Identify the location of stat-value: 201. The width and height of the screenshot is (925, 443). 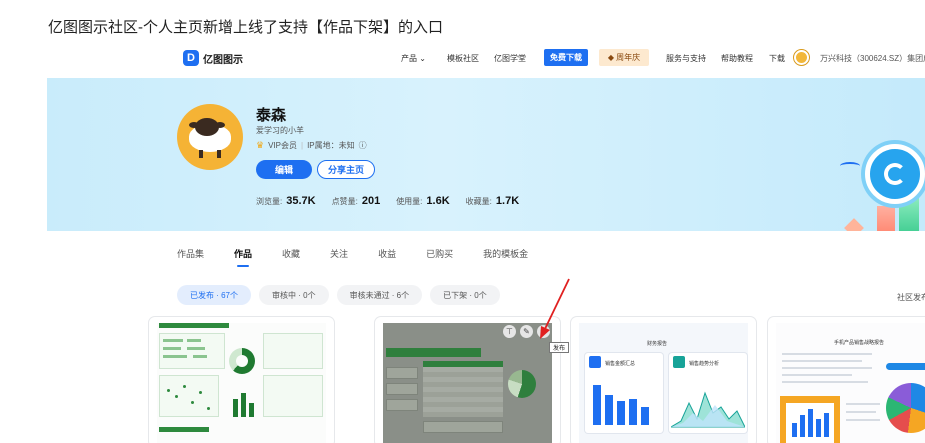
(371, 201).